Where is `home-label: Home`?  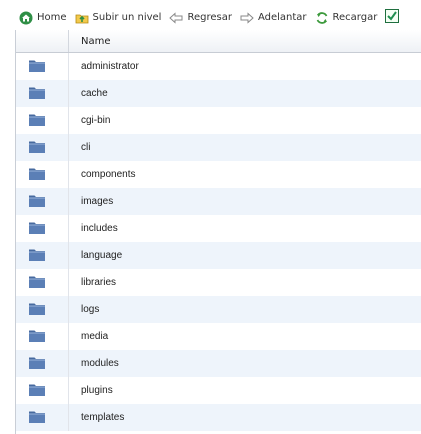 home-label: Home is located at coordinates (52, 17).